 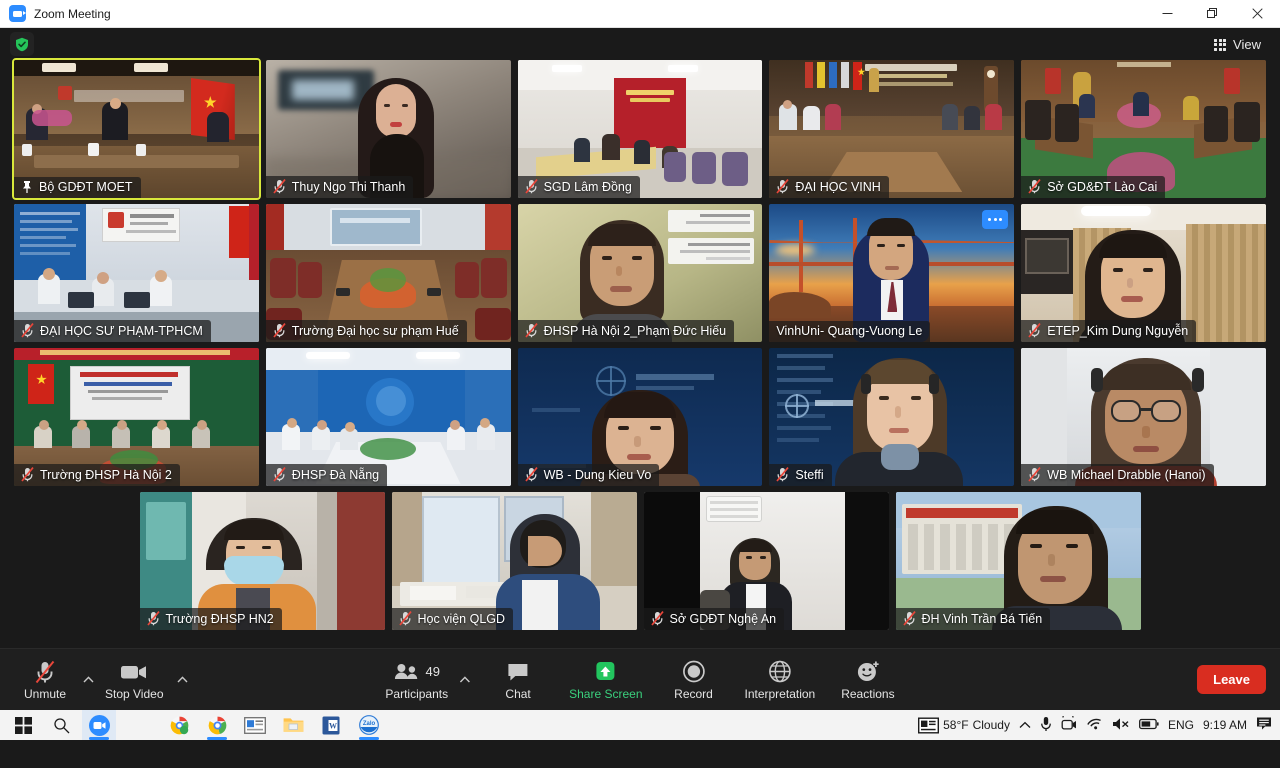 What do you see at coordinates (61, 725) in the screenshot?
I see `search-button` at bounding box center [61, 725].